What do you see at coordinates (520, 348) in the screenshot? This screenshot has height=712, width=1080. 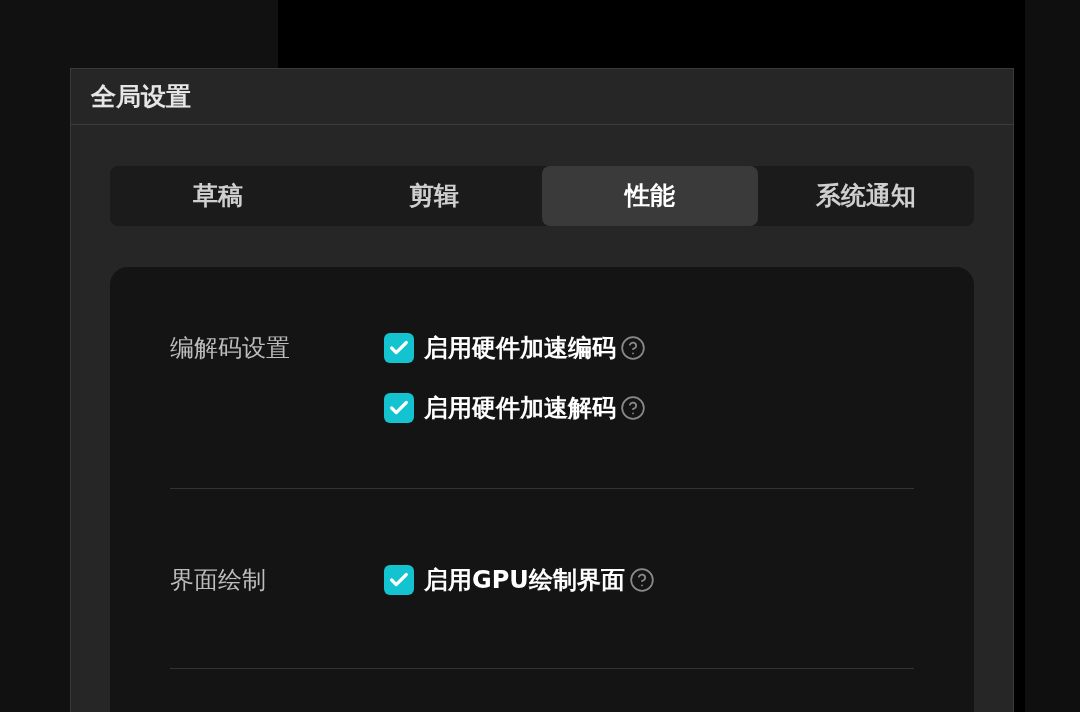 I see `option-label: 启用硬件加速编码` at bounding box center [520, 348].